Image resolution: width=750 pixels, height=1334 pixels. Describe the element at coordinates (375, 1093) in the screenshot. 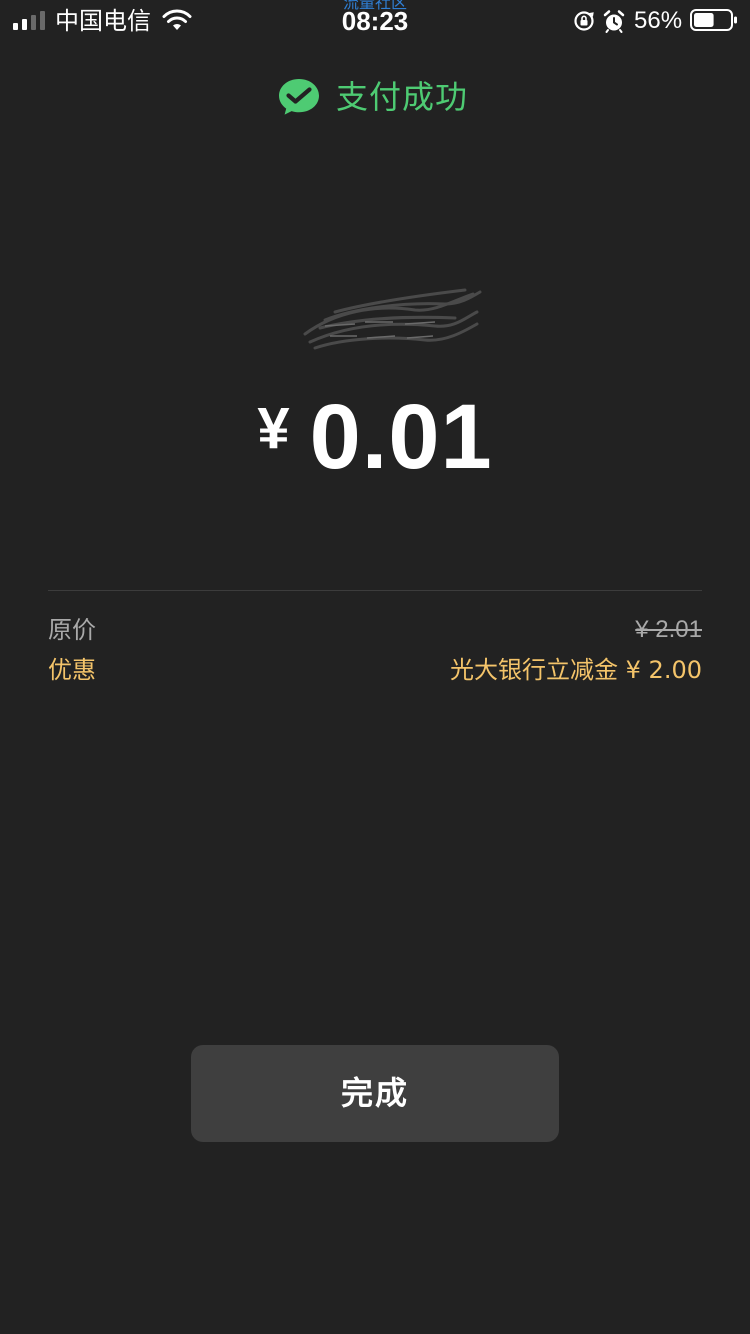

I see `done-button: 完成` at that location.